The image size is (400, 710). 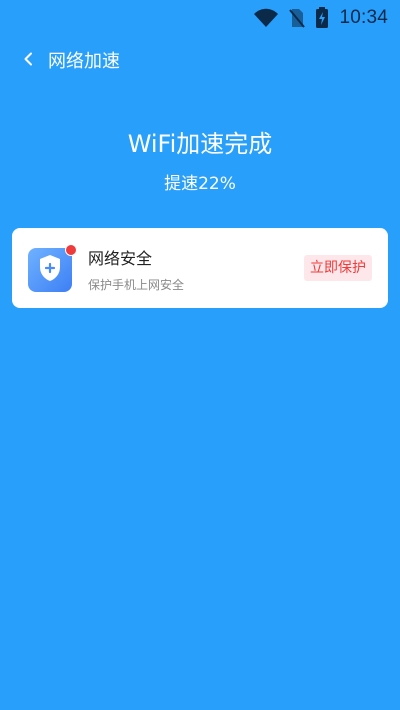 I want to click on result-subtitle: 提速22%, so click(x=200, y=184).